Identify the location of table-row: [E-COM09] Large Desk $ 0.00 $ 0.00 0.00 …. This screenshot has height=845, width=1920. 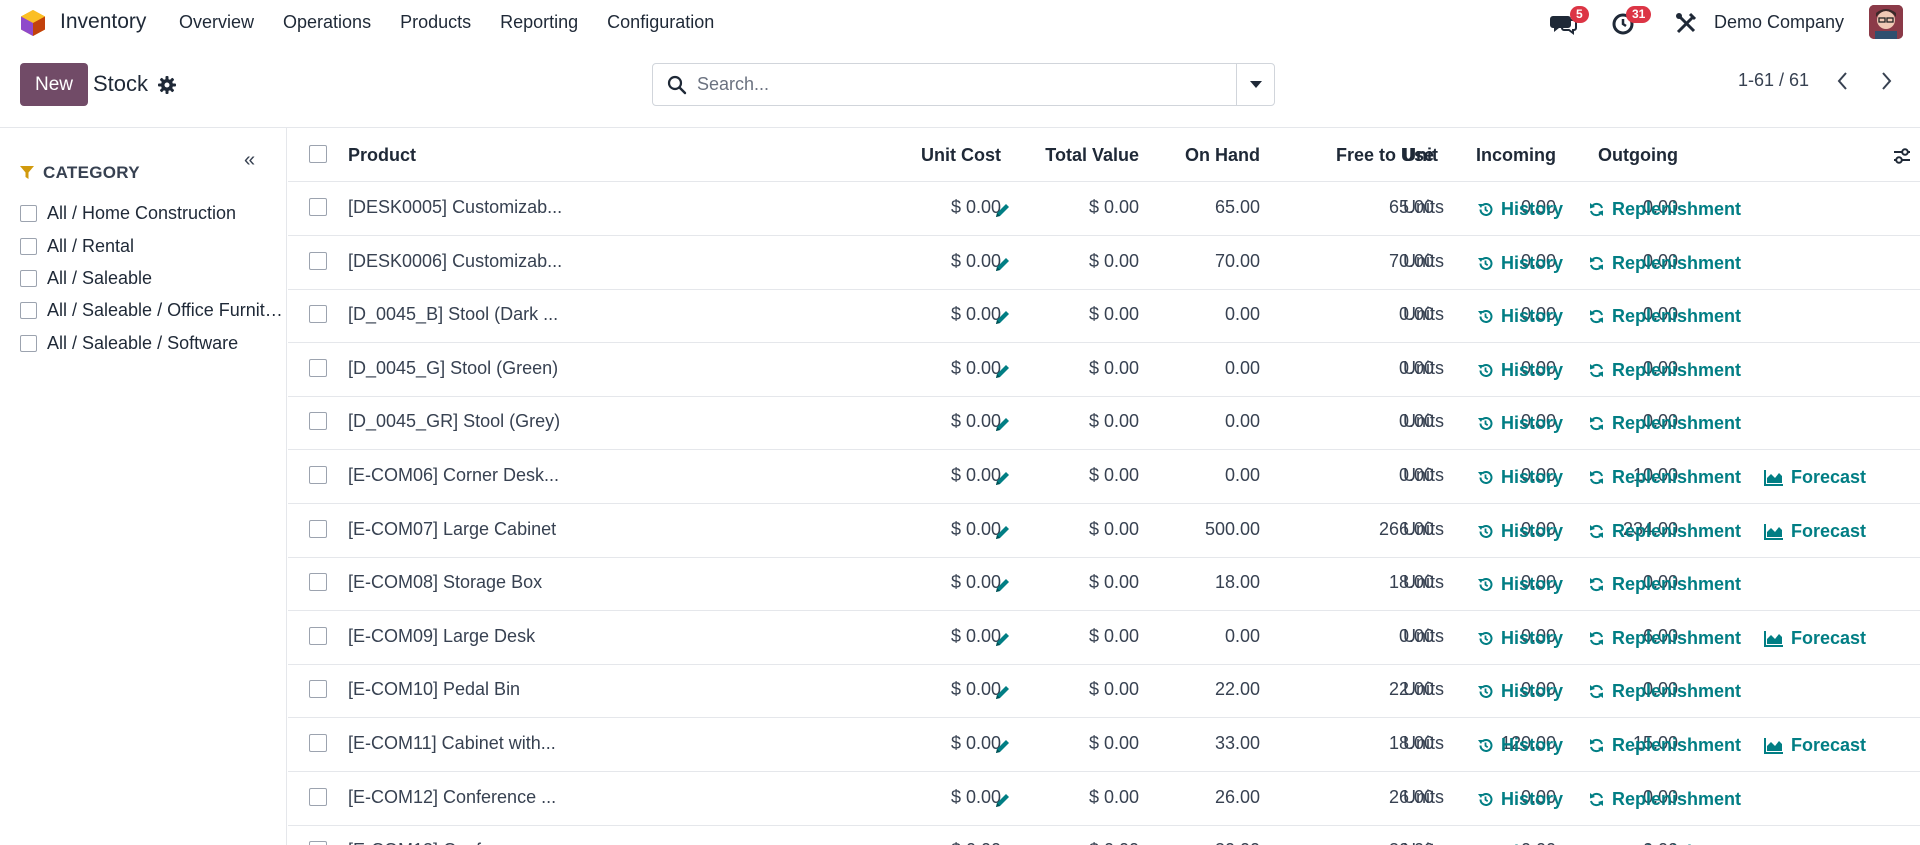
(1104, 638).